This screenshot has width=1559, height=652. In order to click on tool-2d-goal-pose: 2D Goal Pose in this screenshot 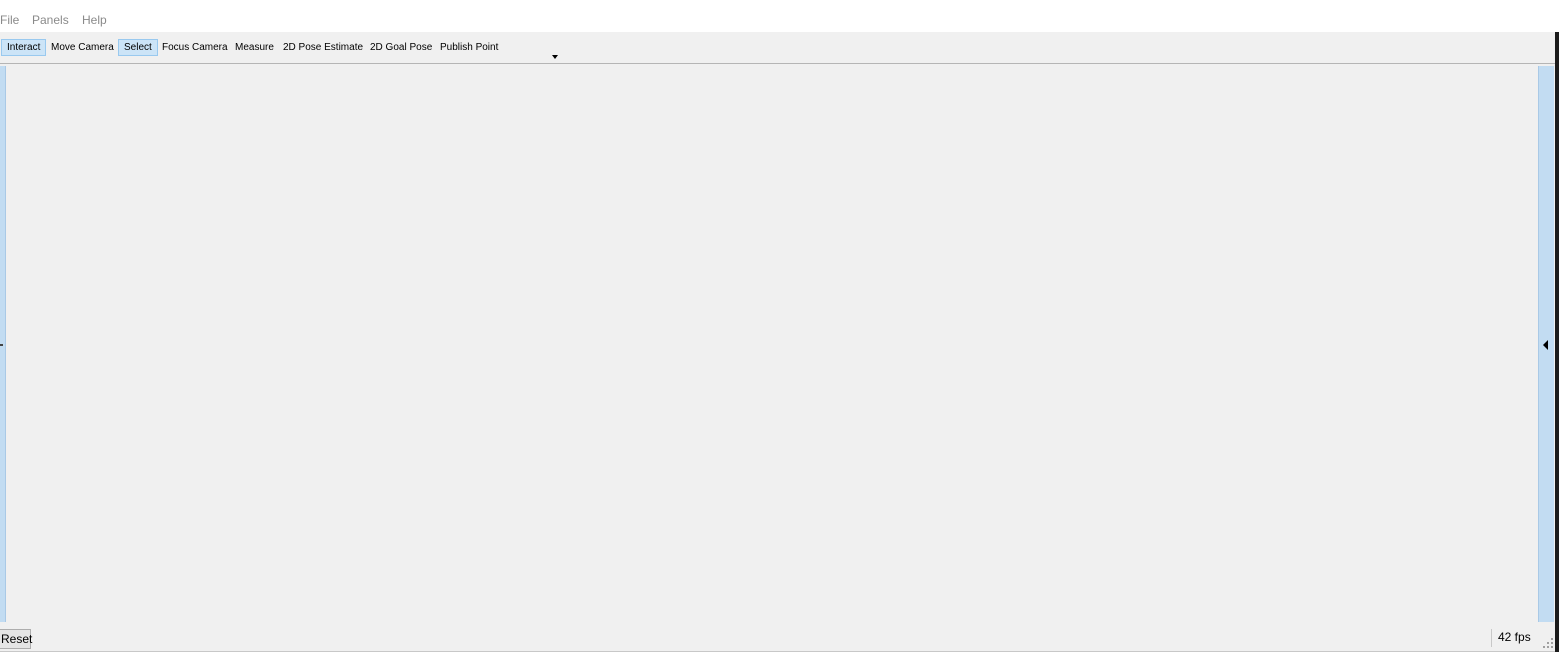, I will do `click(401, 47)`.